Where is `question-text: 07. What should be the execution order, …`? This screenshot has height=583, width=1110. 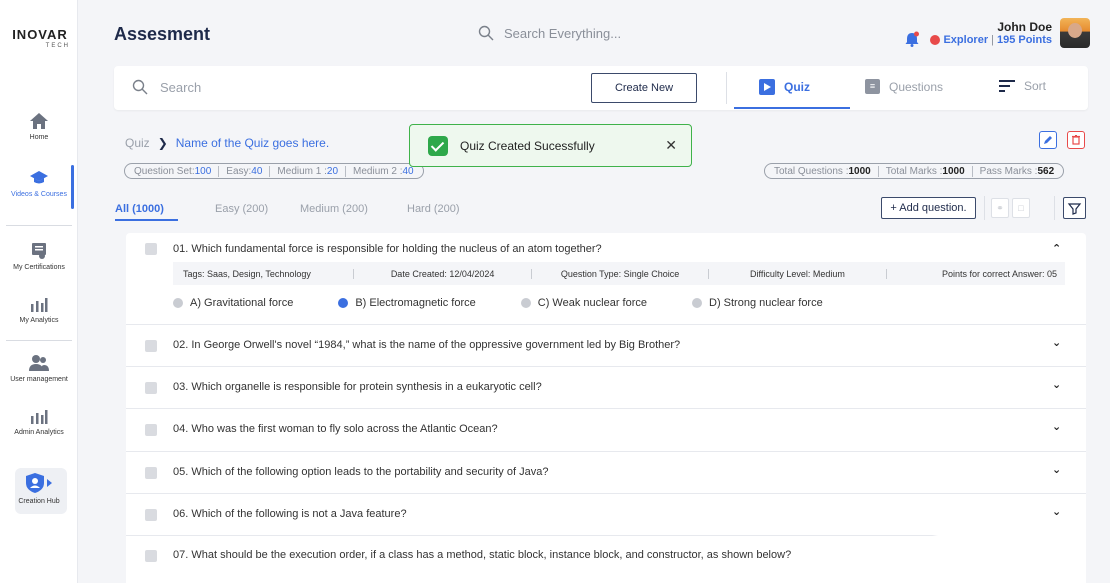
question-text: 07. What should be the execution order, … is located at coordinates (482, 555).